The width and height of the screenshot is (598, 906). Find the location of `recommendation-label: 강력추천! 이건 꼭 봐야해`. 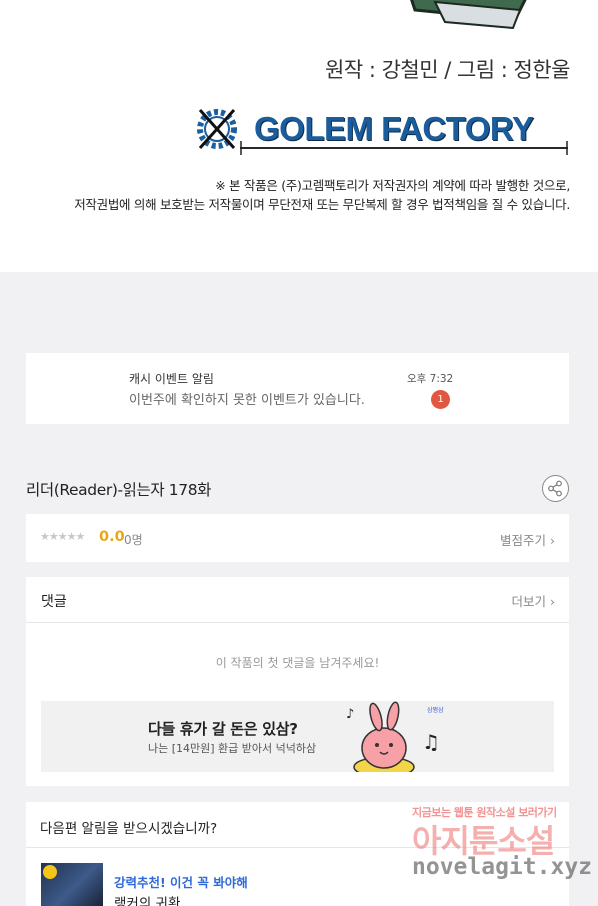

recommendation-label: 강력추천! 이건 꼭 봐야해 is located at coordinates (181, 882).